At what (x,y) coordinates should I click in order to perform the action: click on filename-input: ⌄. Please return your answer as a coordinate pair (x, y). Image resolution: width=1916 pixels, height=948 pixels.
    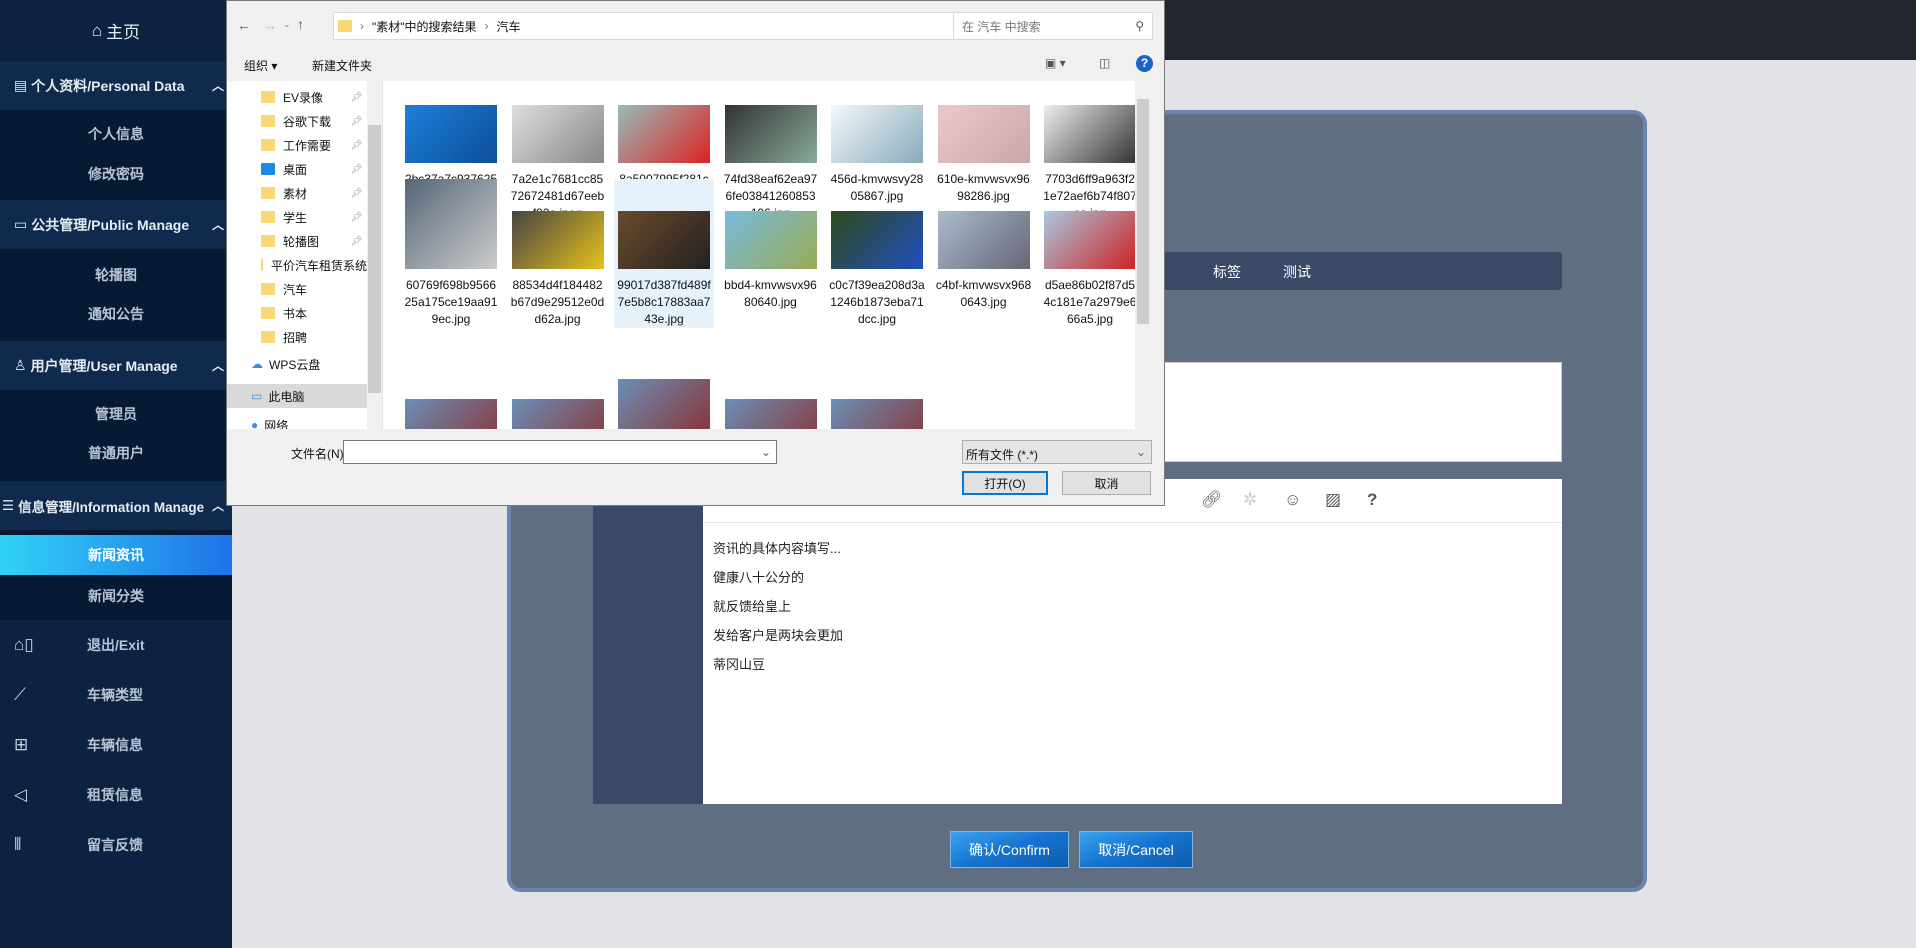
    Looking at the image, I should click on (560, 452).